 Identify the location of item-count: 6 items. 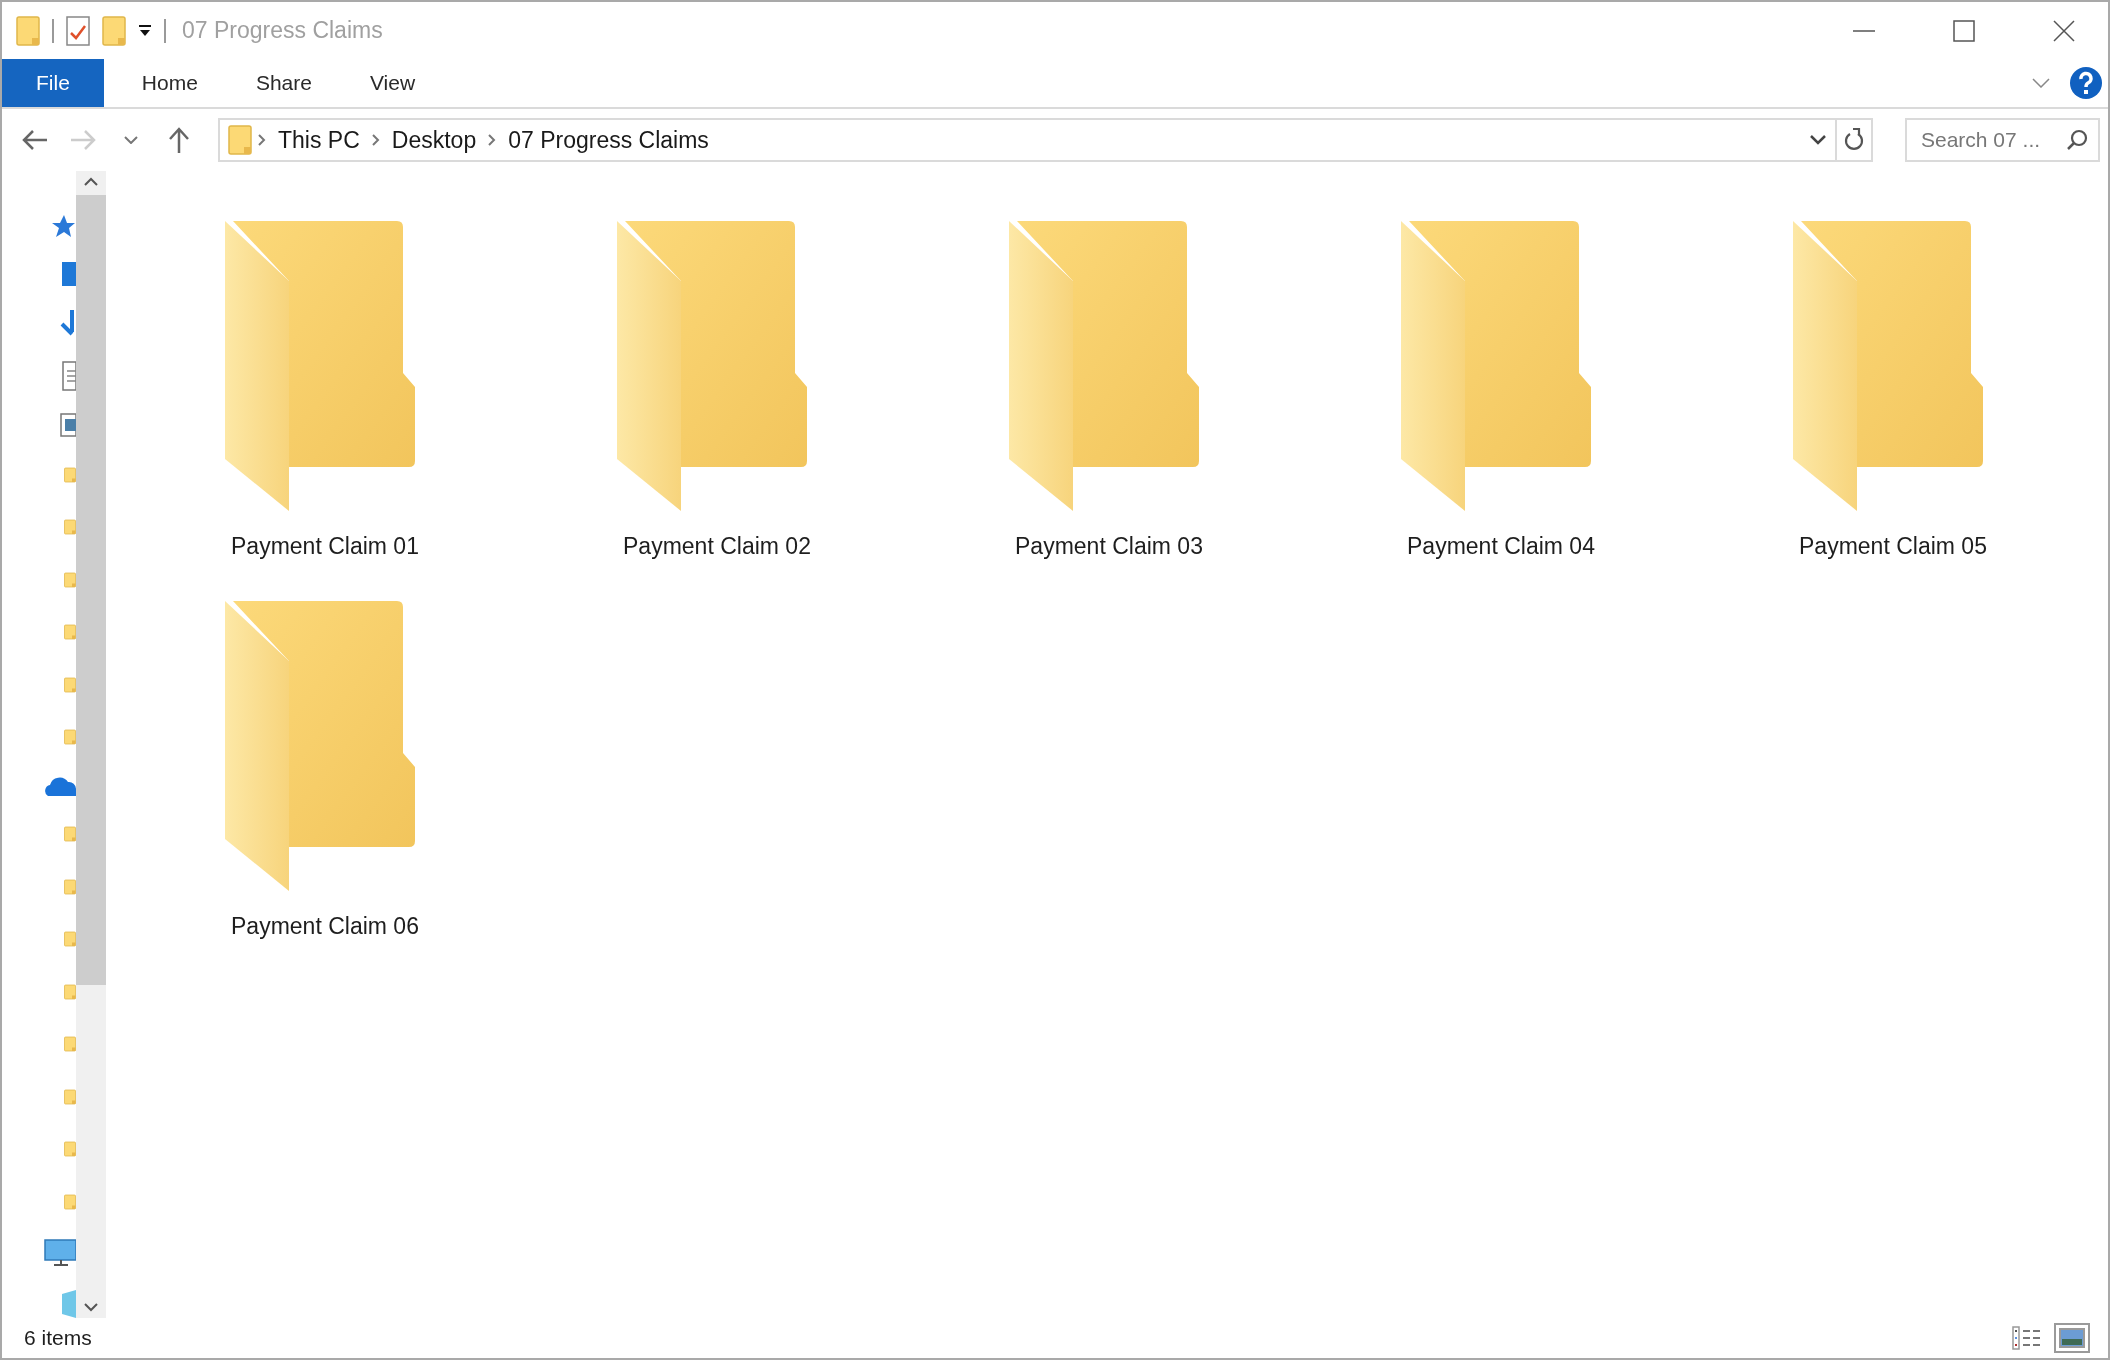
(58, 1338).